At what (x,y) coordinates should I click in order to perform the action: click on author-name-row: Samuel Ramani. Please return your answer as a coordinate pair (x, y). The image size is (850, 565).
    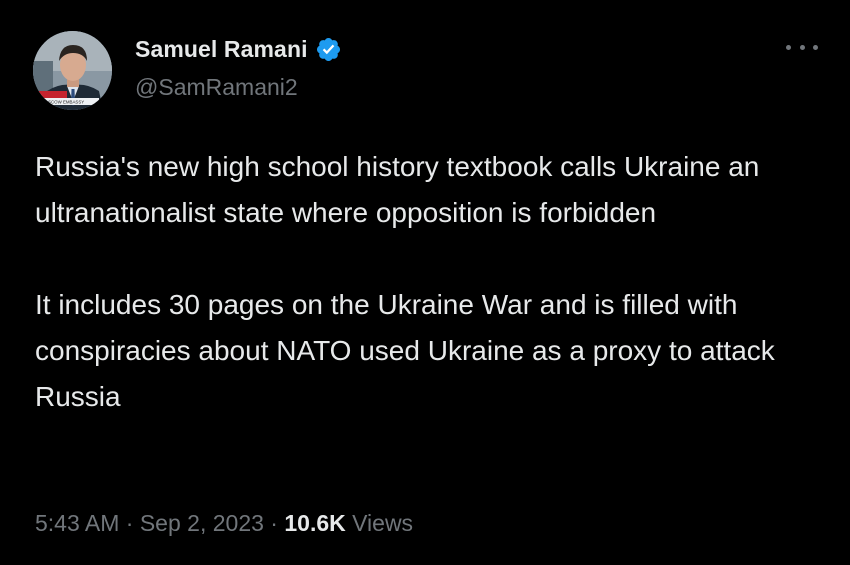
    Looking at the image, I should click on (238, 49).